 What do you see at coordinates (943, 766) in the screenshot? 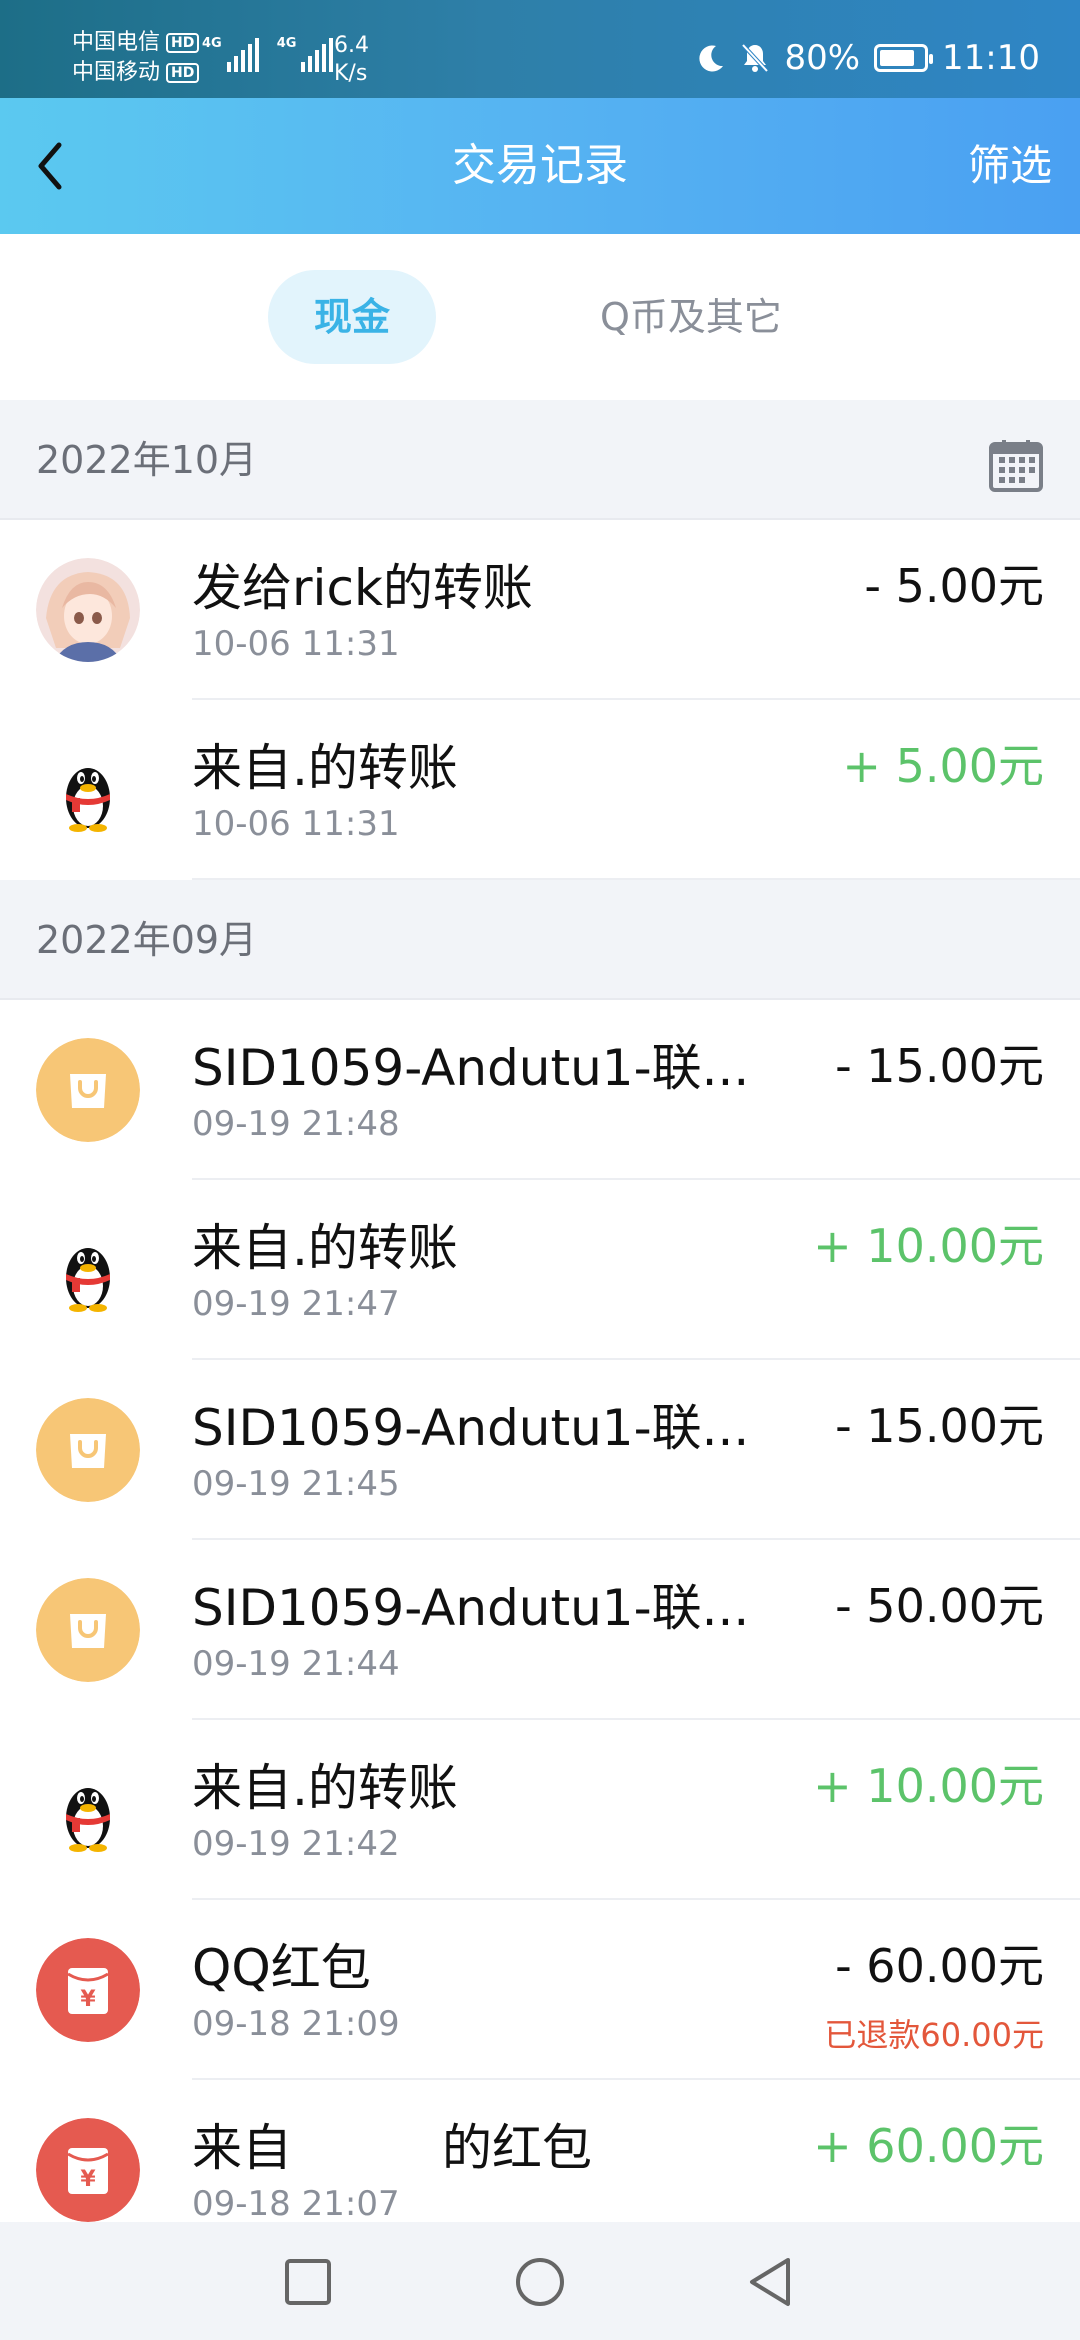
I see `transaction-amount: + 5.00元` at bounding box center [943, 766].